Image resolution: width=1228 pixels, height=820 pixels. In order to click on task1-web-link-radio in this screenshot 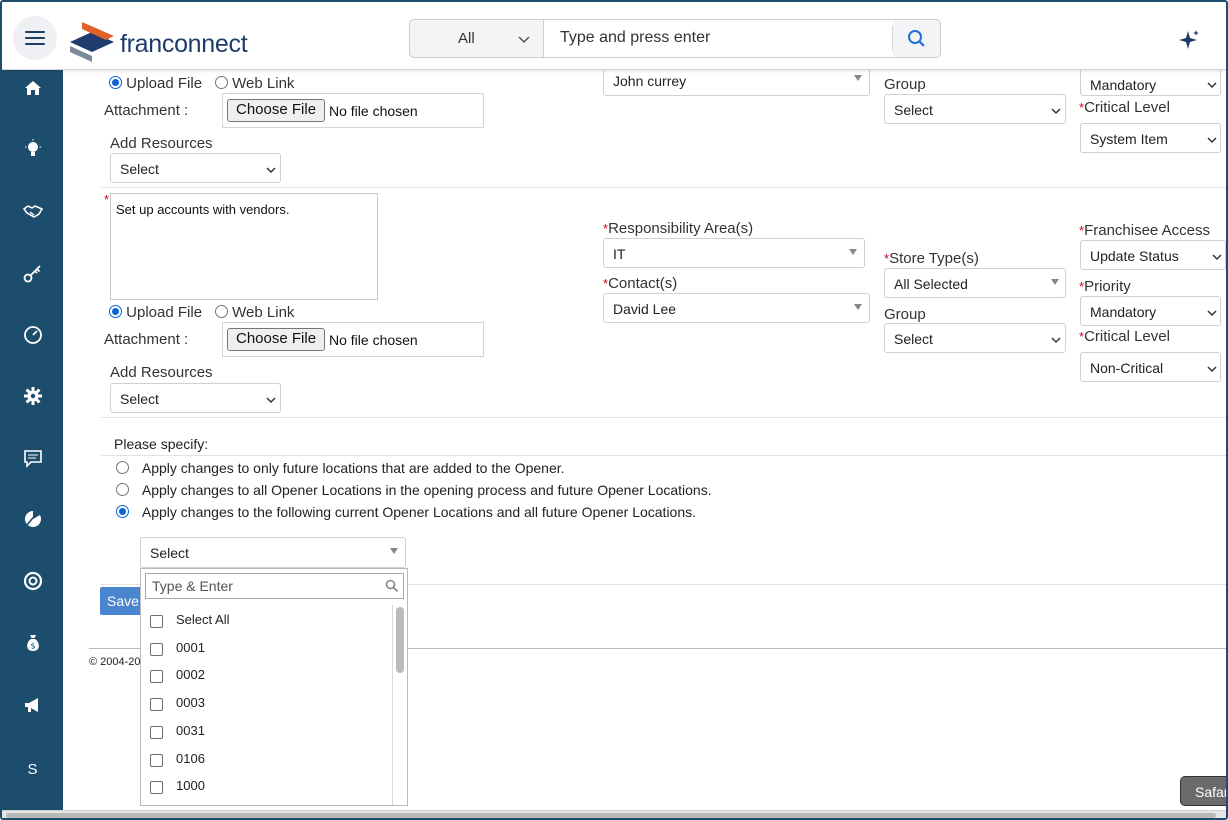, I will do `click(221, 82)`.